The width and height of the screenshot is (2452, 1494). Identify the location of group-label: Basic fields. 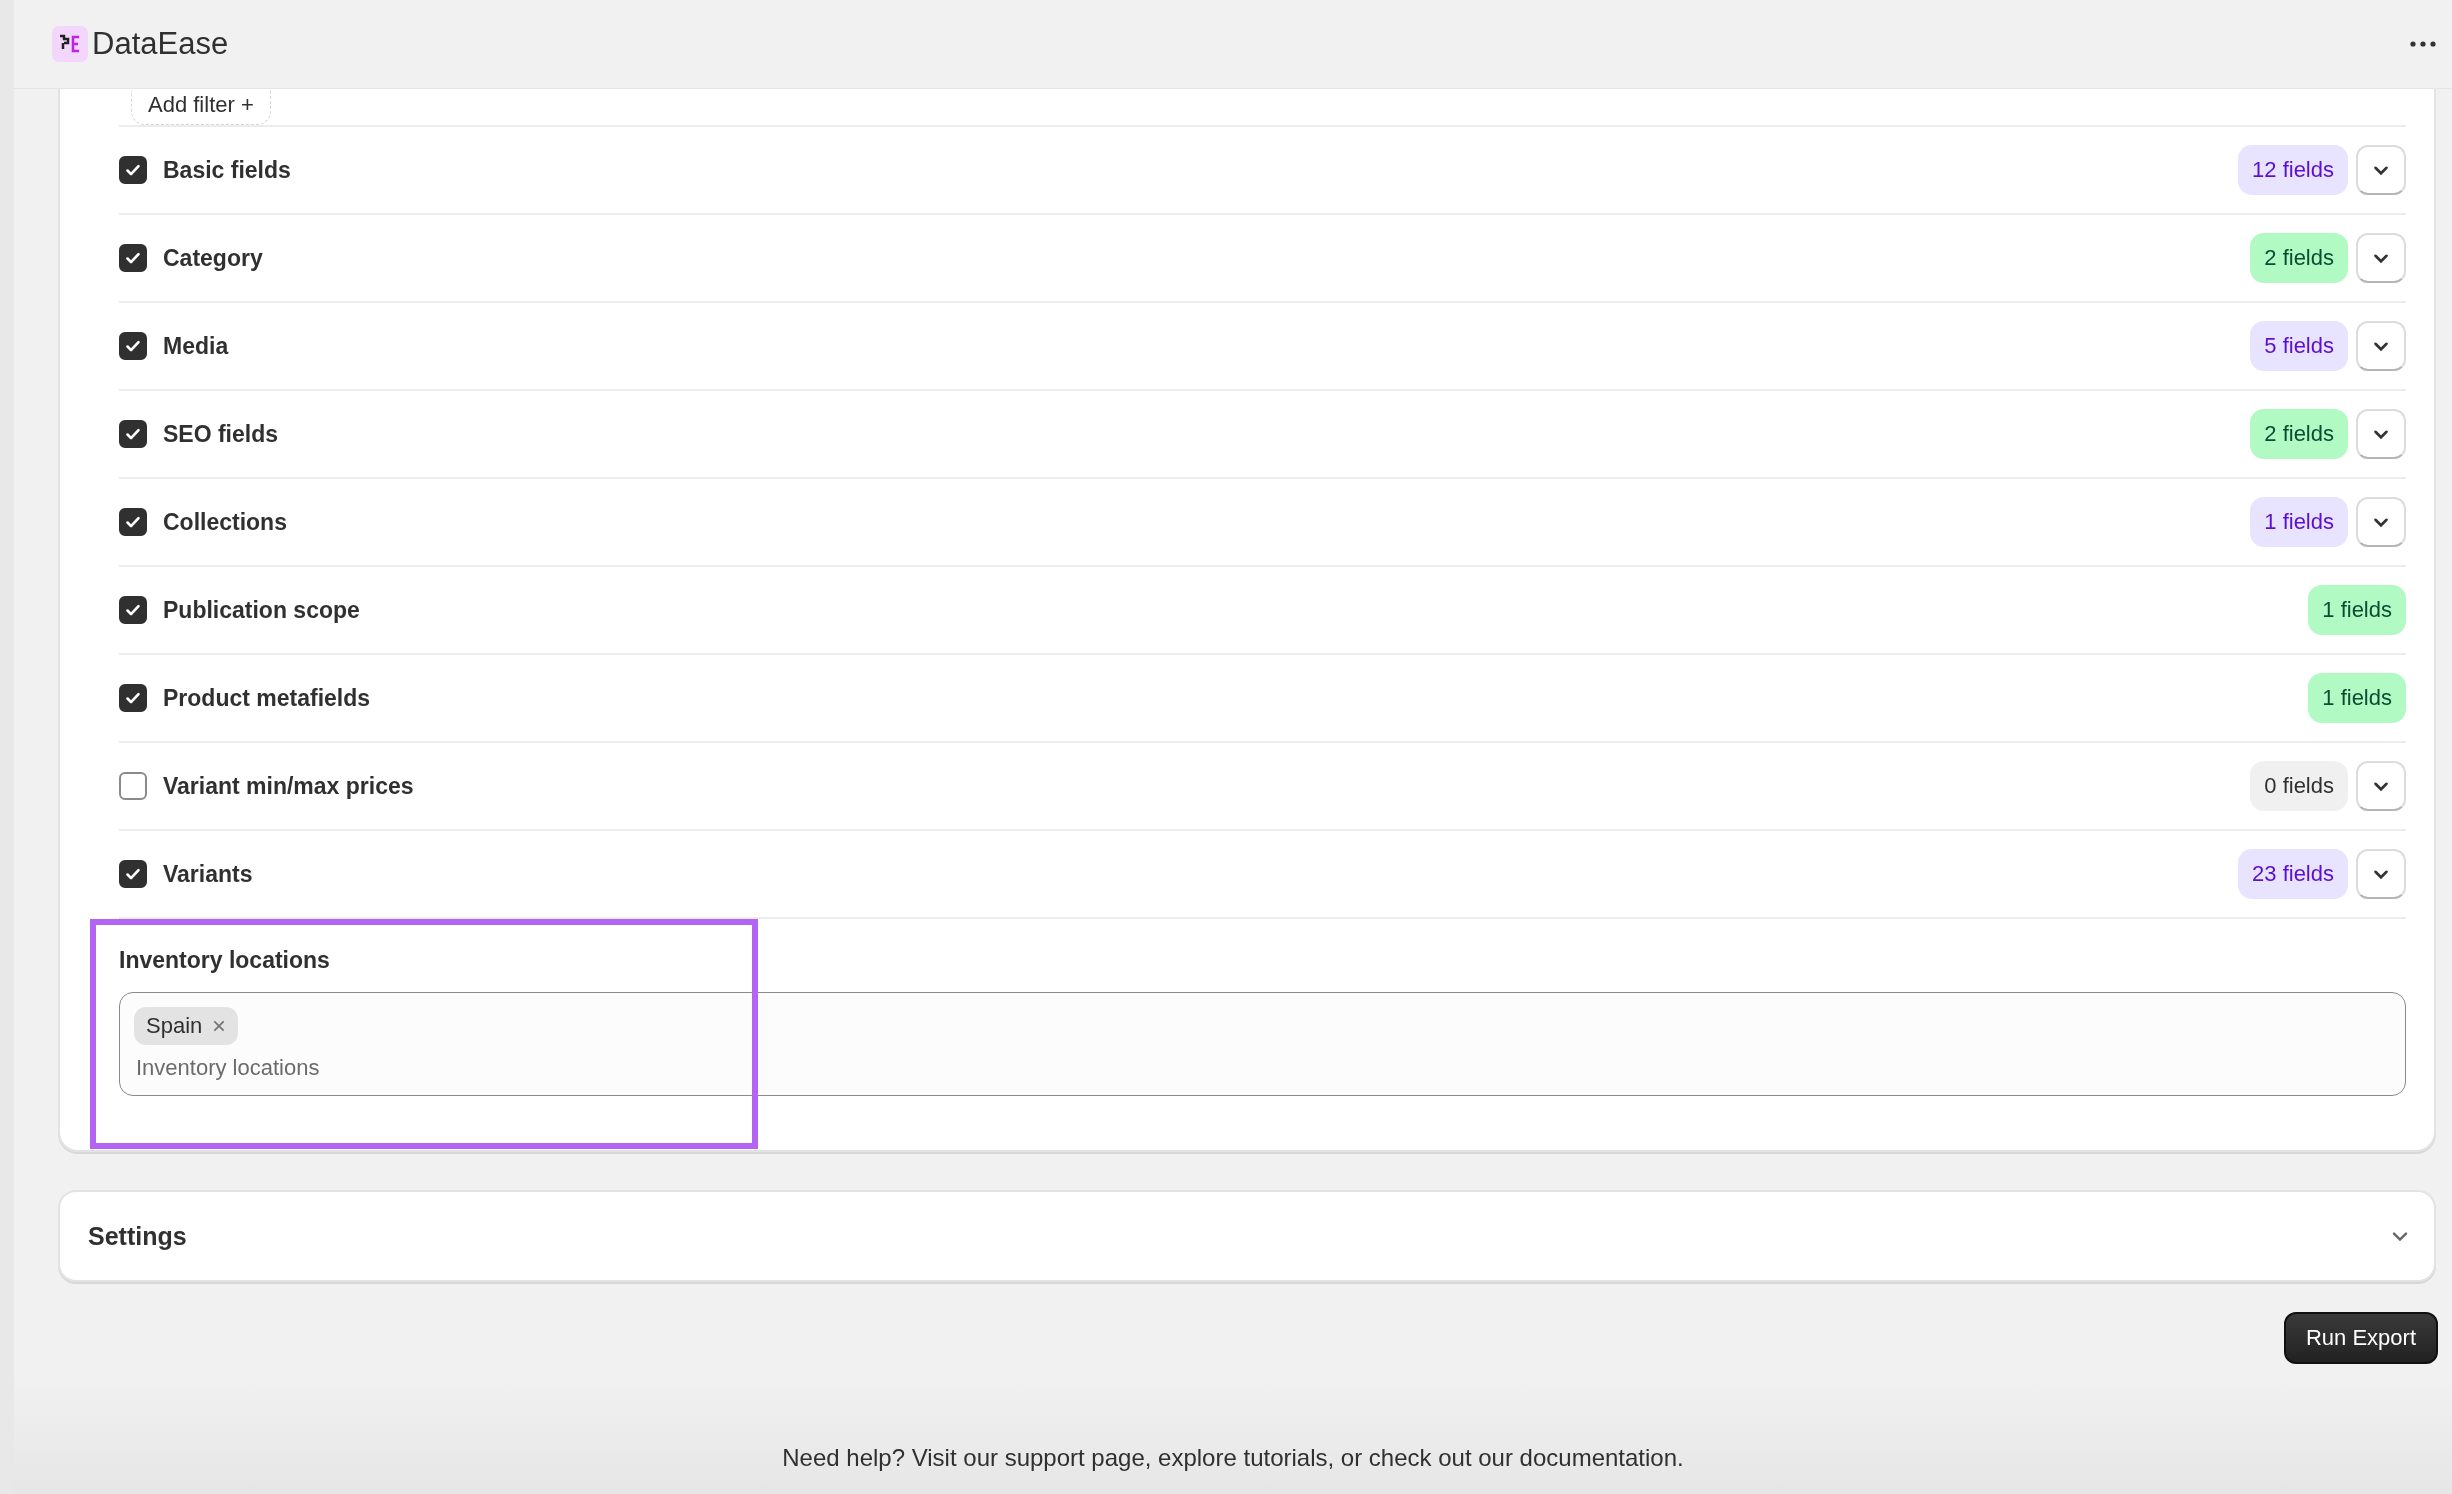
(227, 170).